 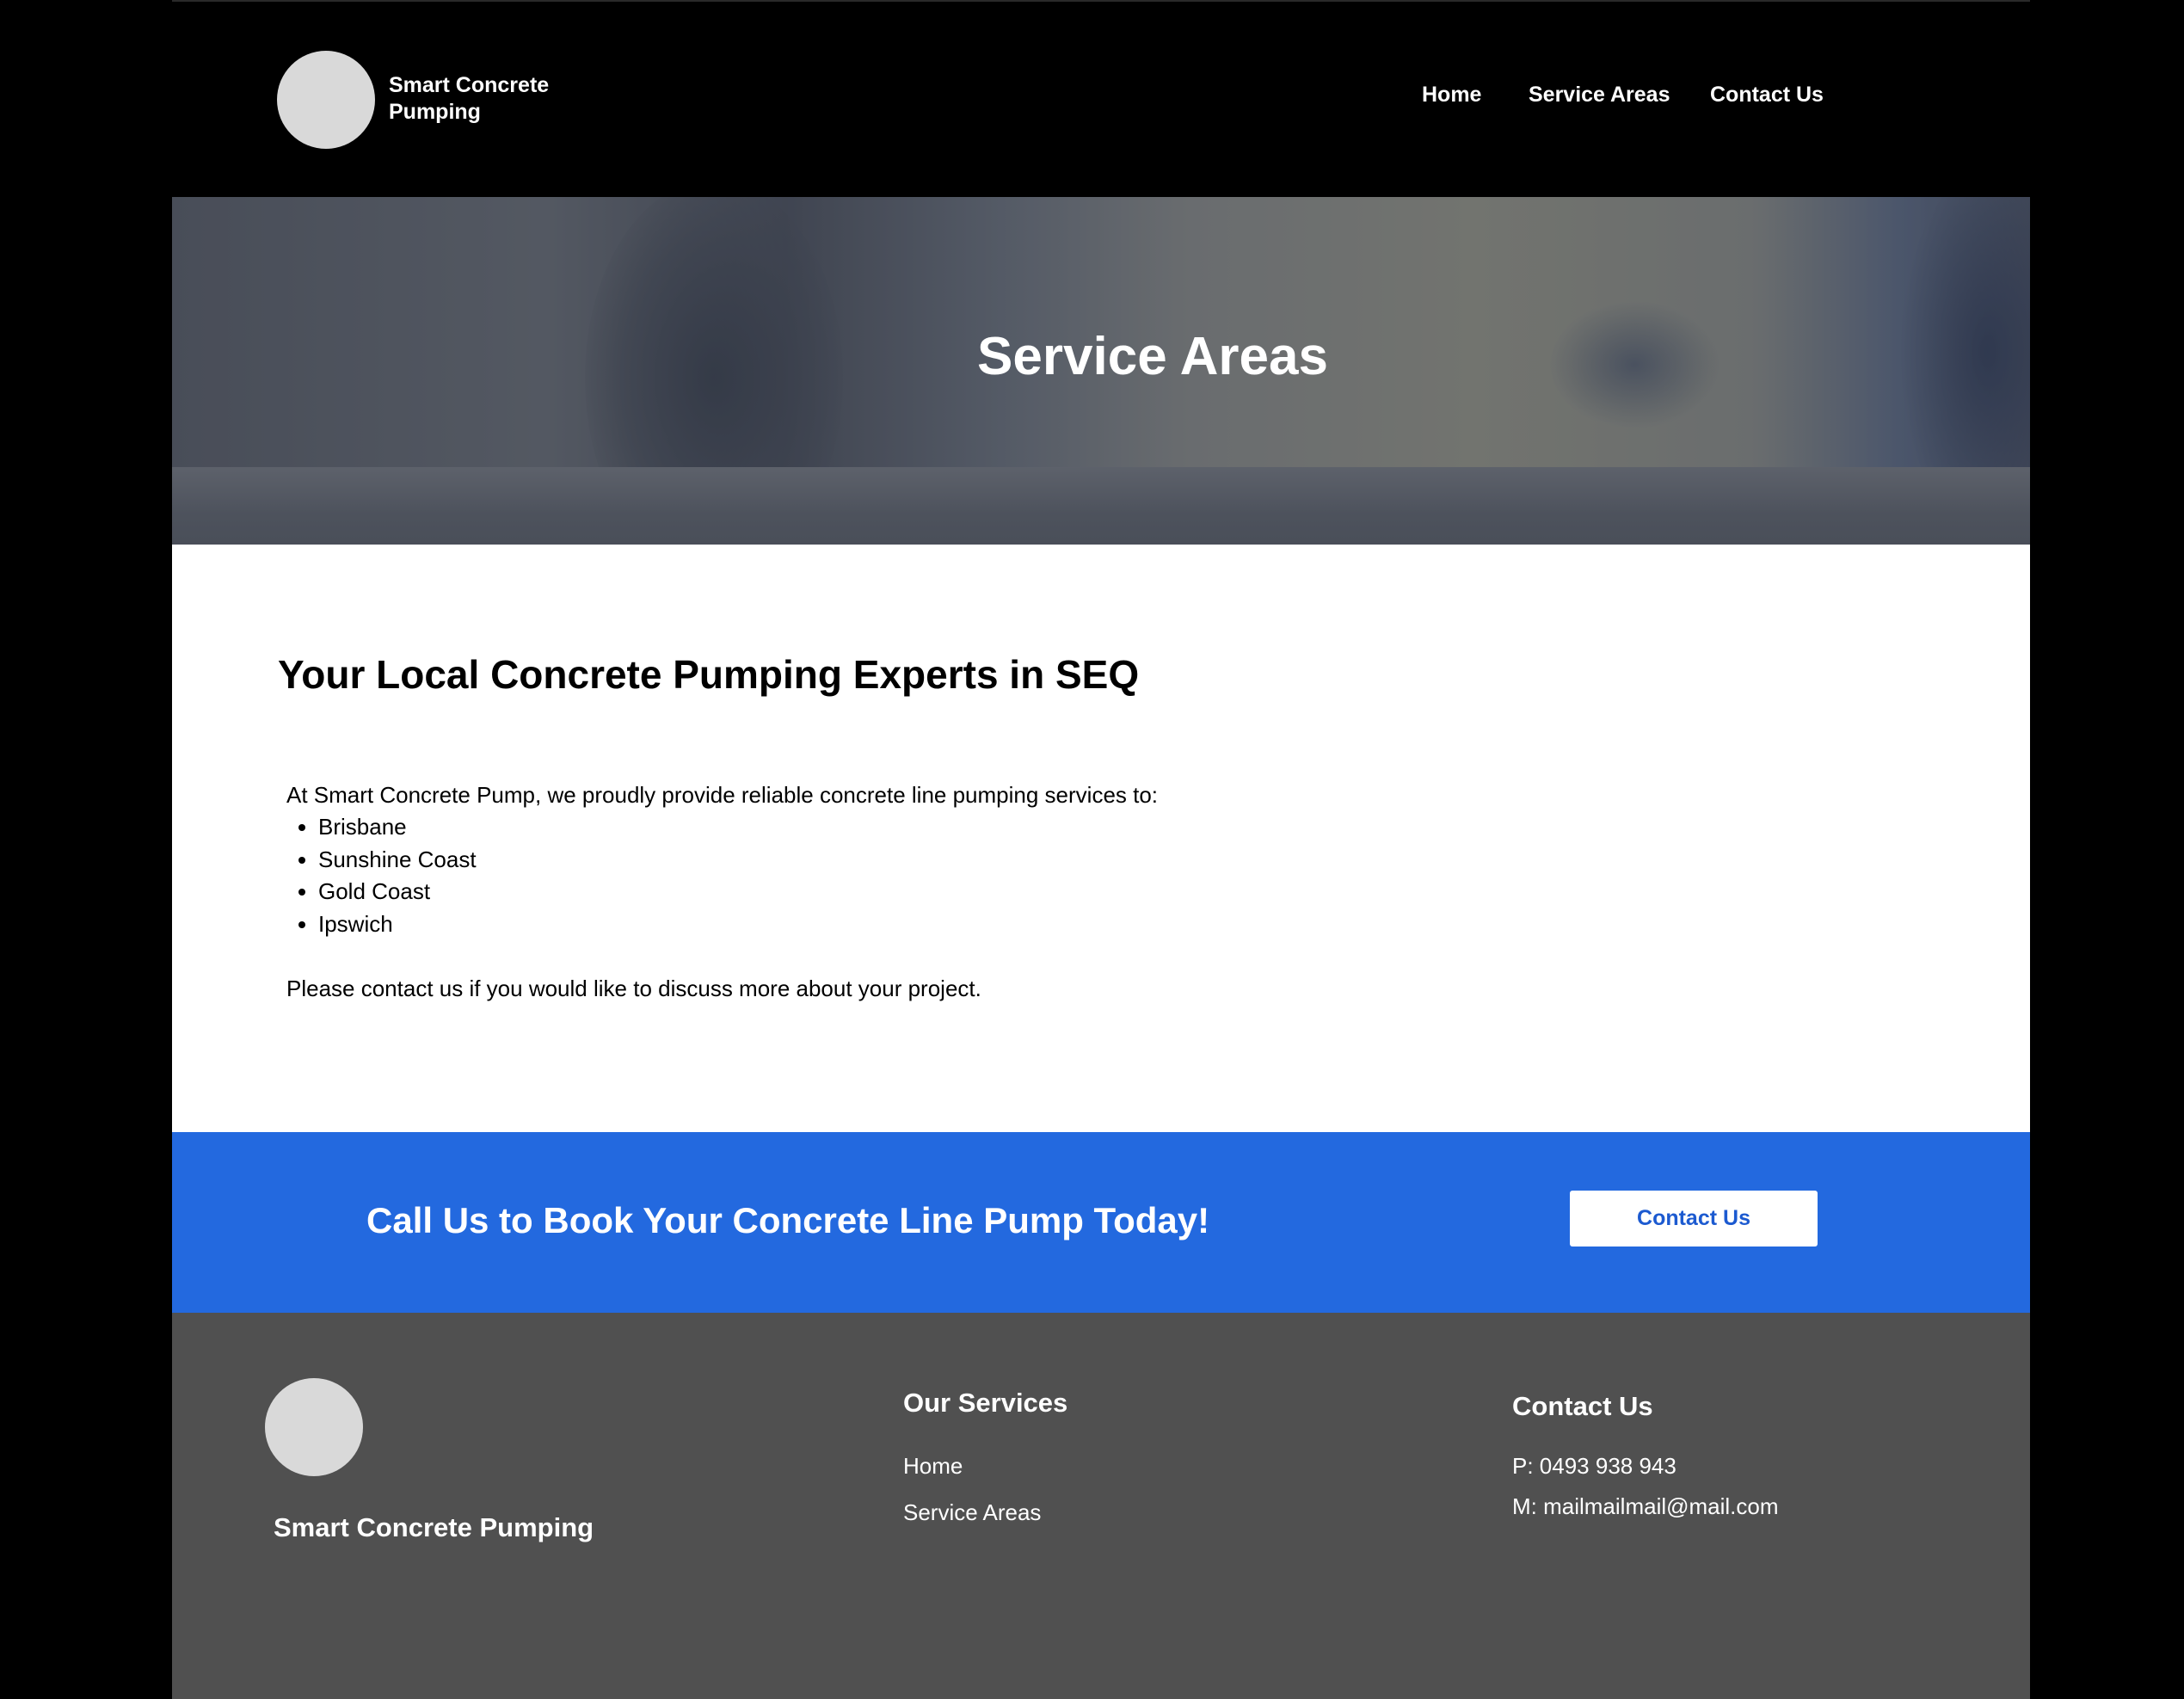 I want to click on nav-link-home: Home, so click(x=1451, y=94).